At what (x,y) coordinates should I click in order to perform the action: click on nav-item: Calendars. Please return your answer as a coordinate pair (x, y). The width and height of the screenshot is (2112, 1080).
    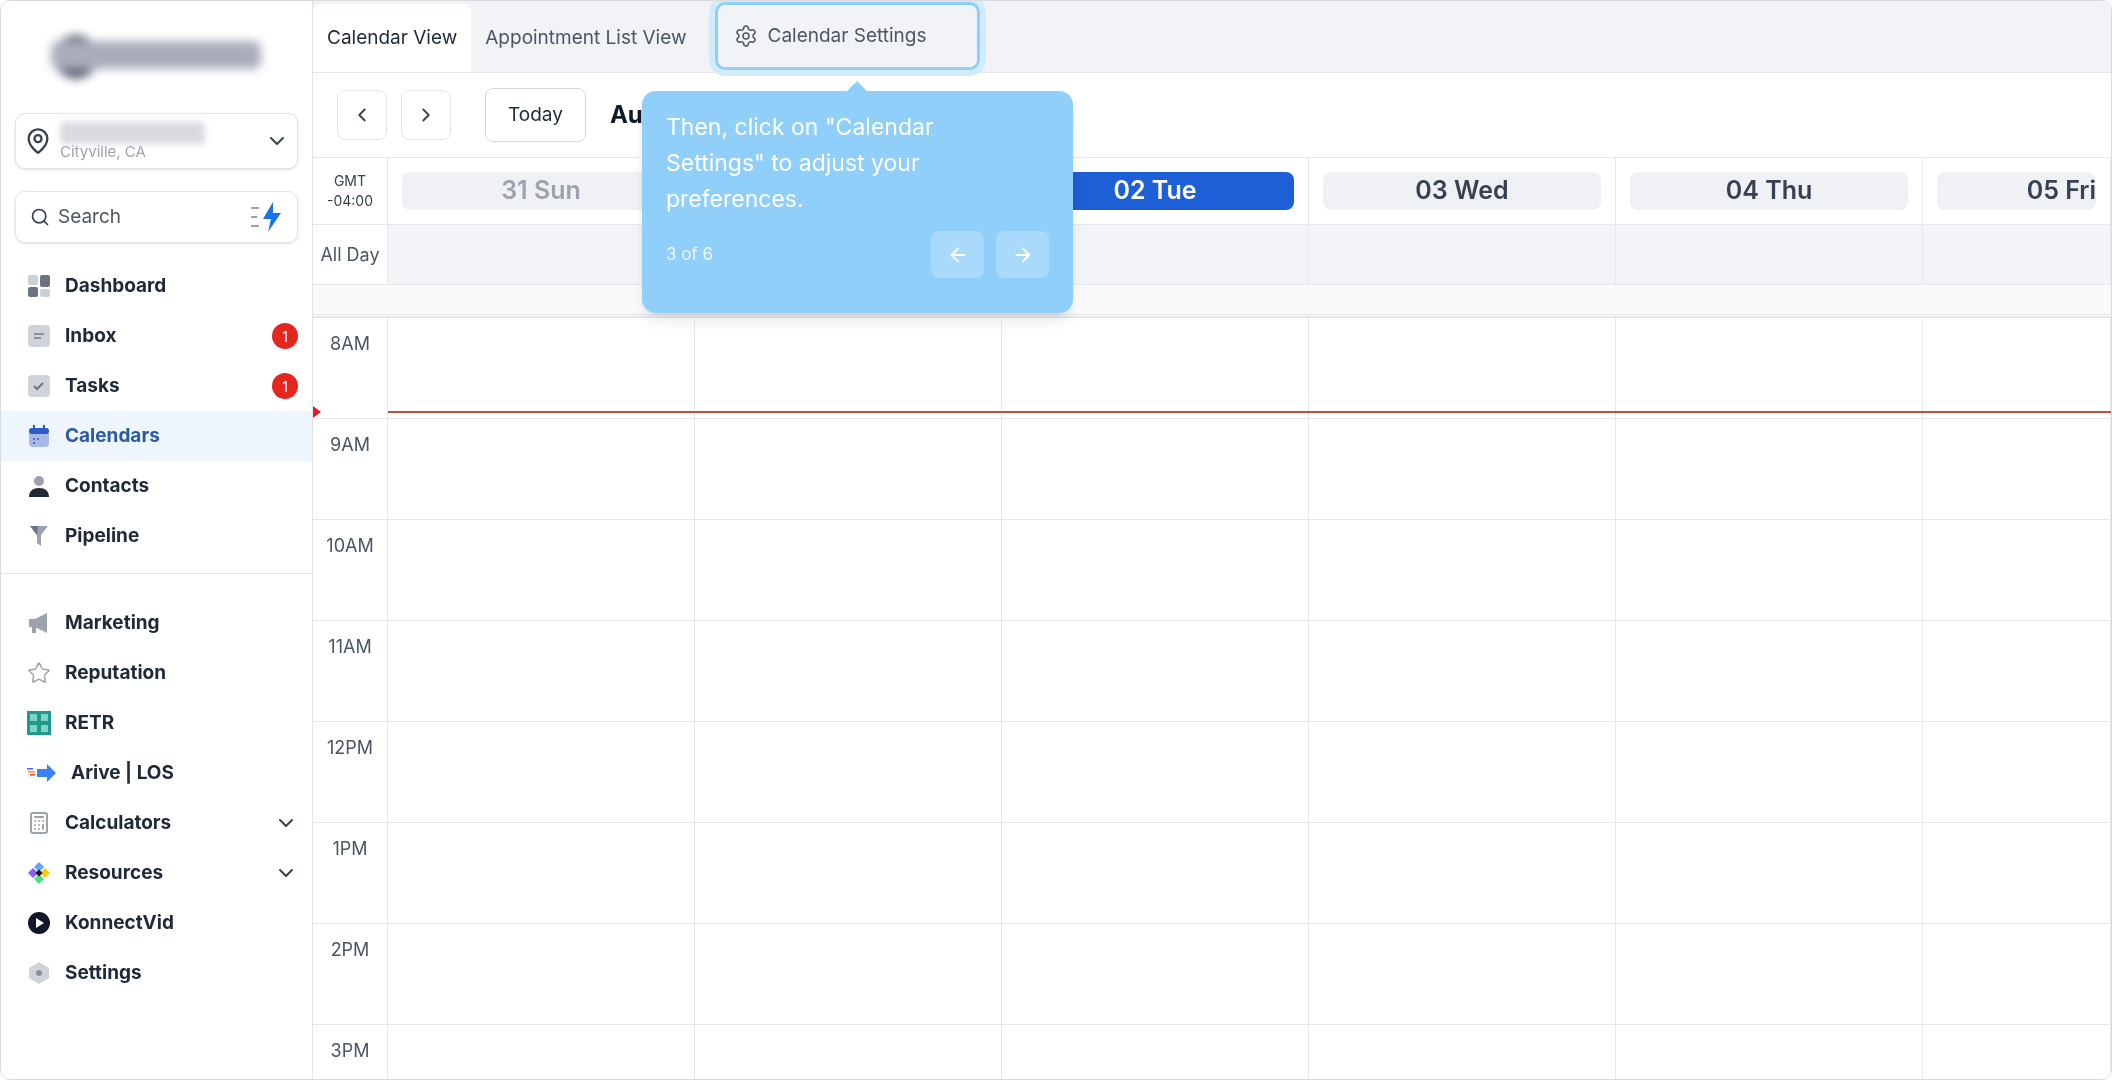
    Looking at the image, I should click on (156, 436).